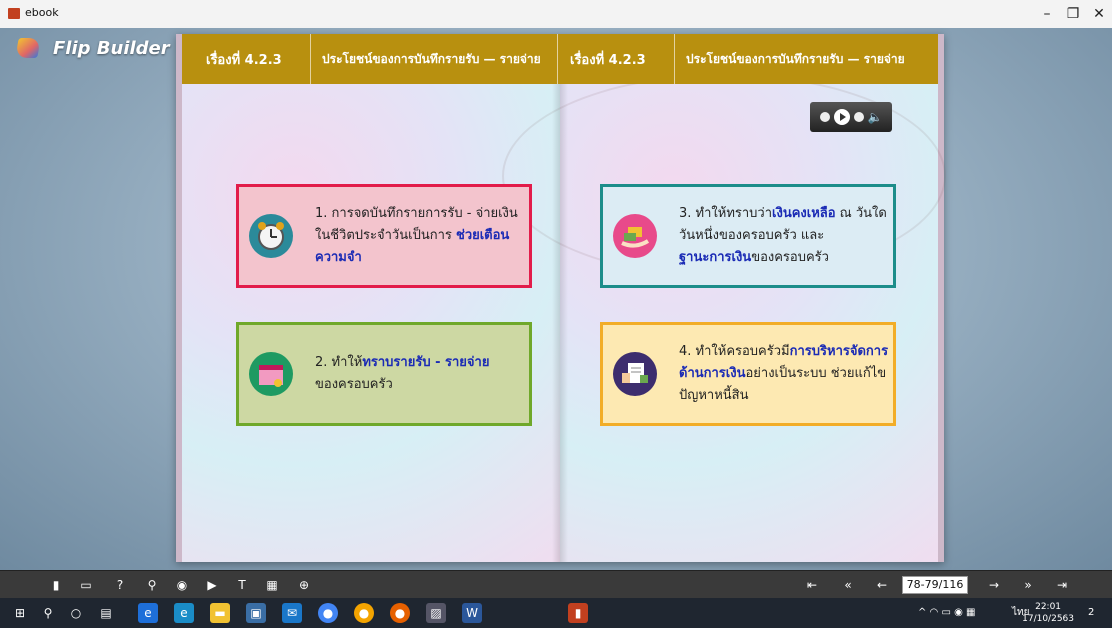 This screenshot has width=1112, height=628. I want to click on card-text: 2. ทำให้ทราบรายรับ - รายจ่าย ของครอบครัว, so click(402, 374).